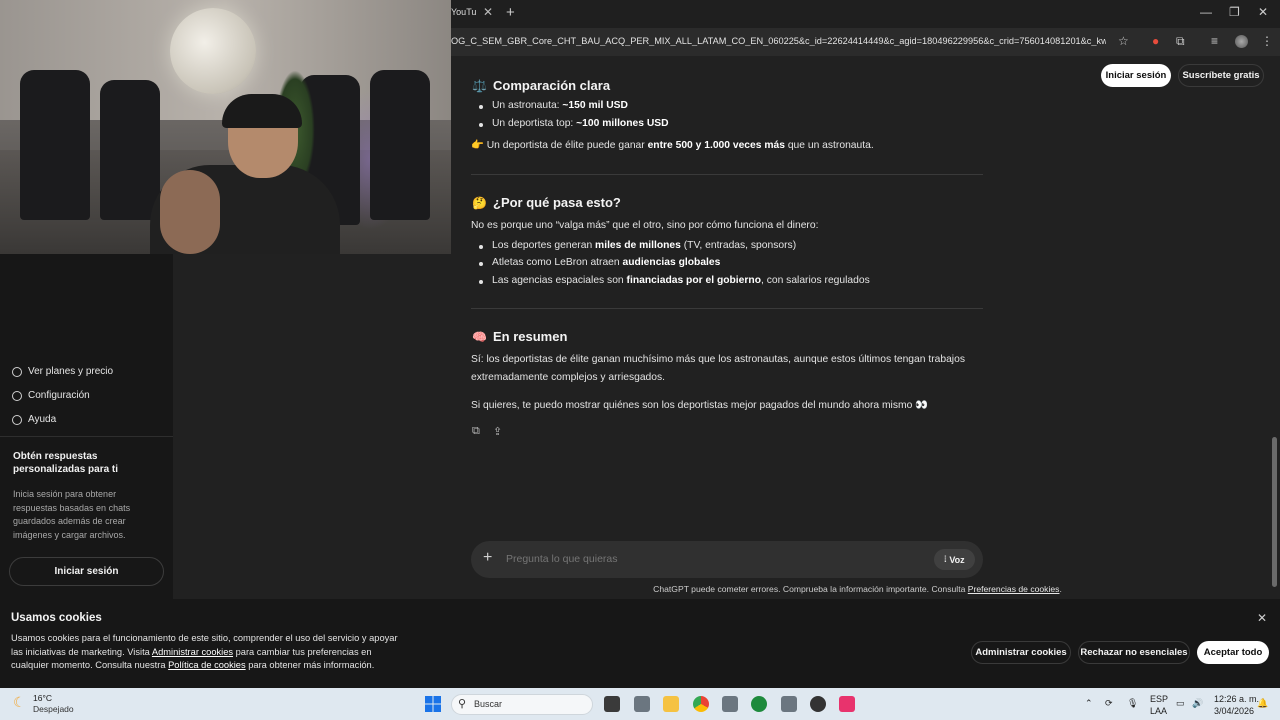  Describe the element at coordinates (1241, 41) in the screenshot. I see `profile-avatar` at that location.